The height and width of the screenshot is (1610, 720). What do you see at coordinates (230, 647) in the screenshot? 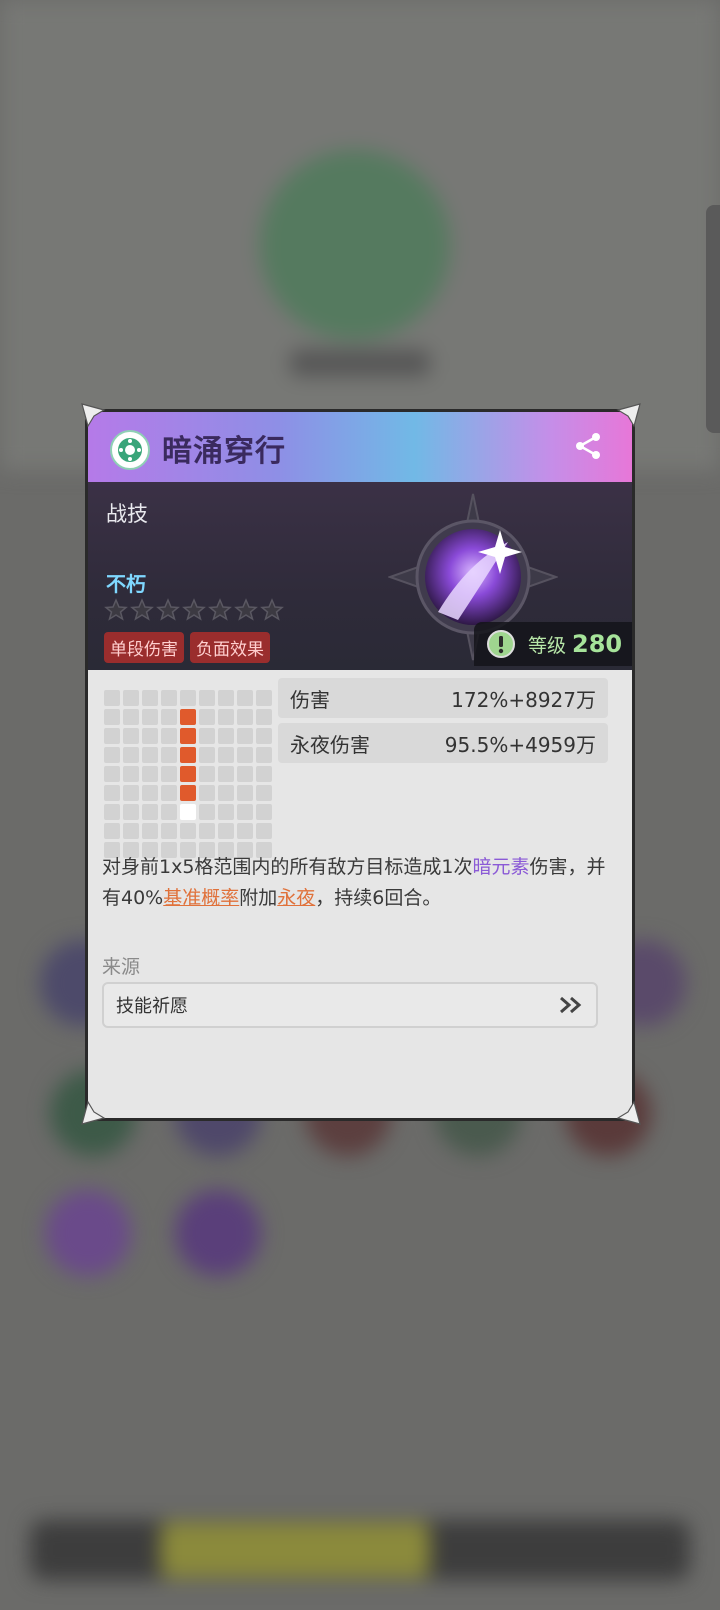
I see `tag-negative-effect: 负面效果` at bounding box center [230, 647].